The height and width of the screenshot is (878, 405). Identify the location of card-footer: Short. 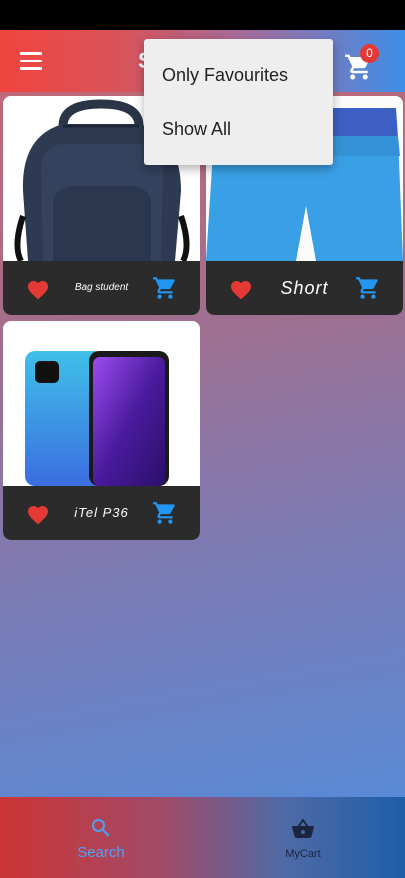
(304, 288).